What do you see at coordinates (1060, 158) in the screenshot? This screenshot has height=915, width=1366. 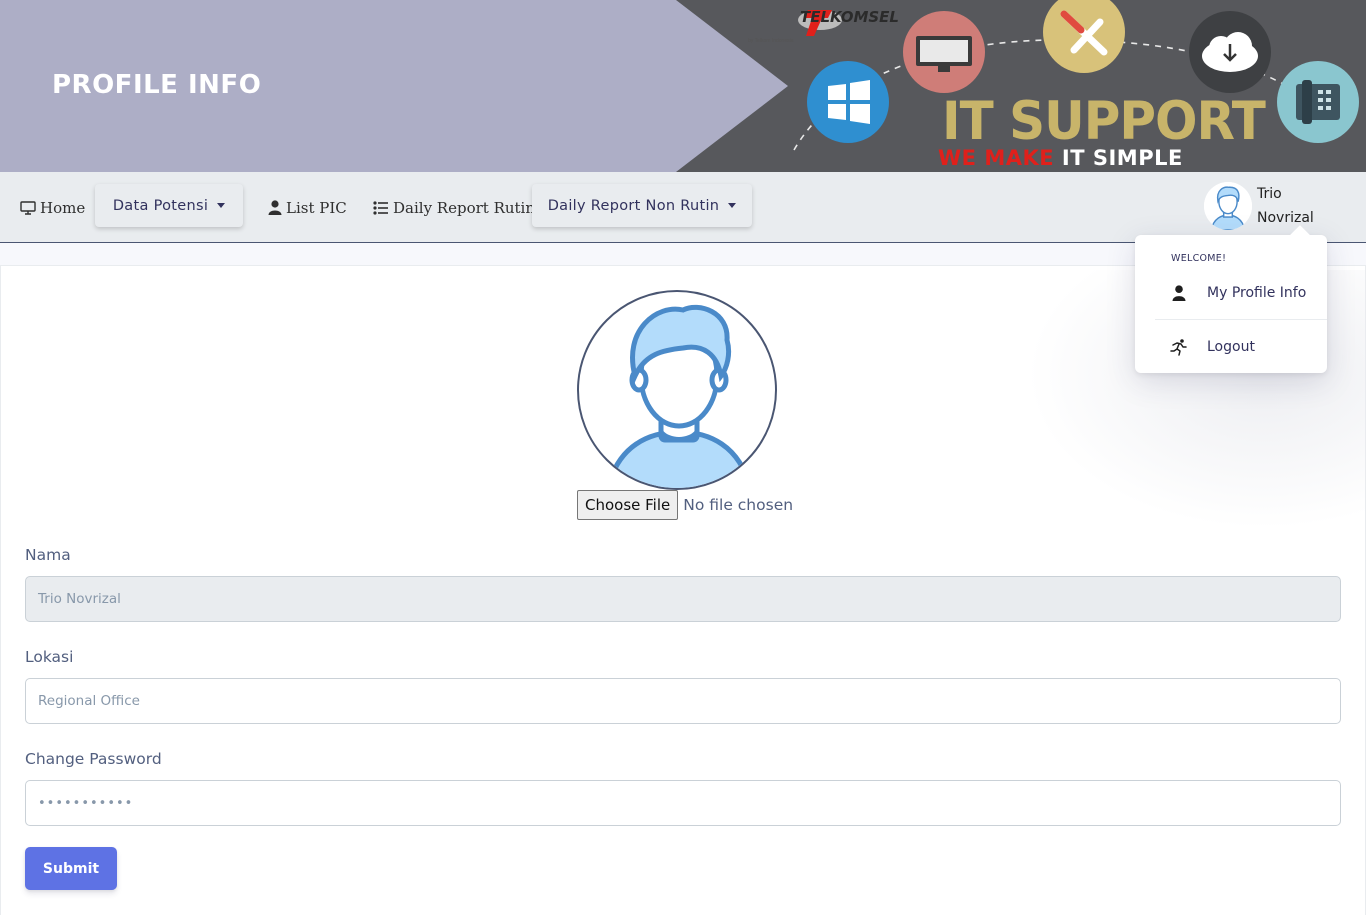 I see `banner-tagline: WE MAKE IT SIMPLE` at bounding box center [1060, 158].